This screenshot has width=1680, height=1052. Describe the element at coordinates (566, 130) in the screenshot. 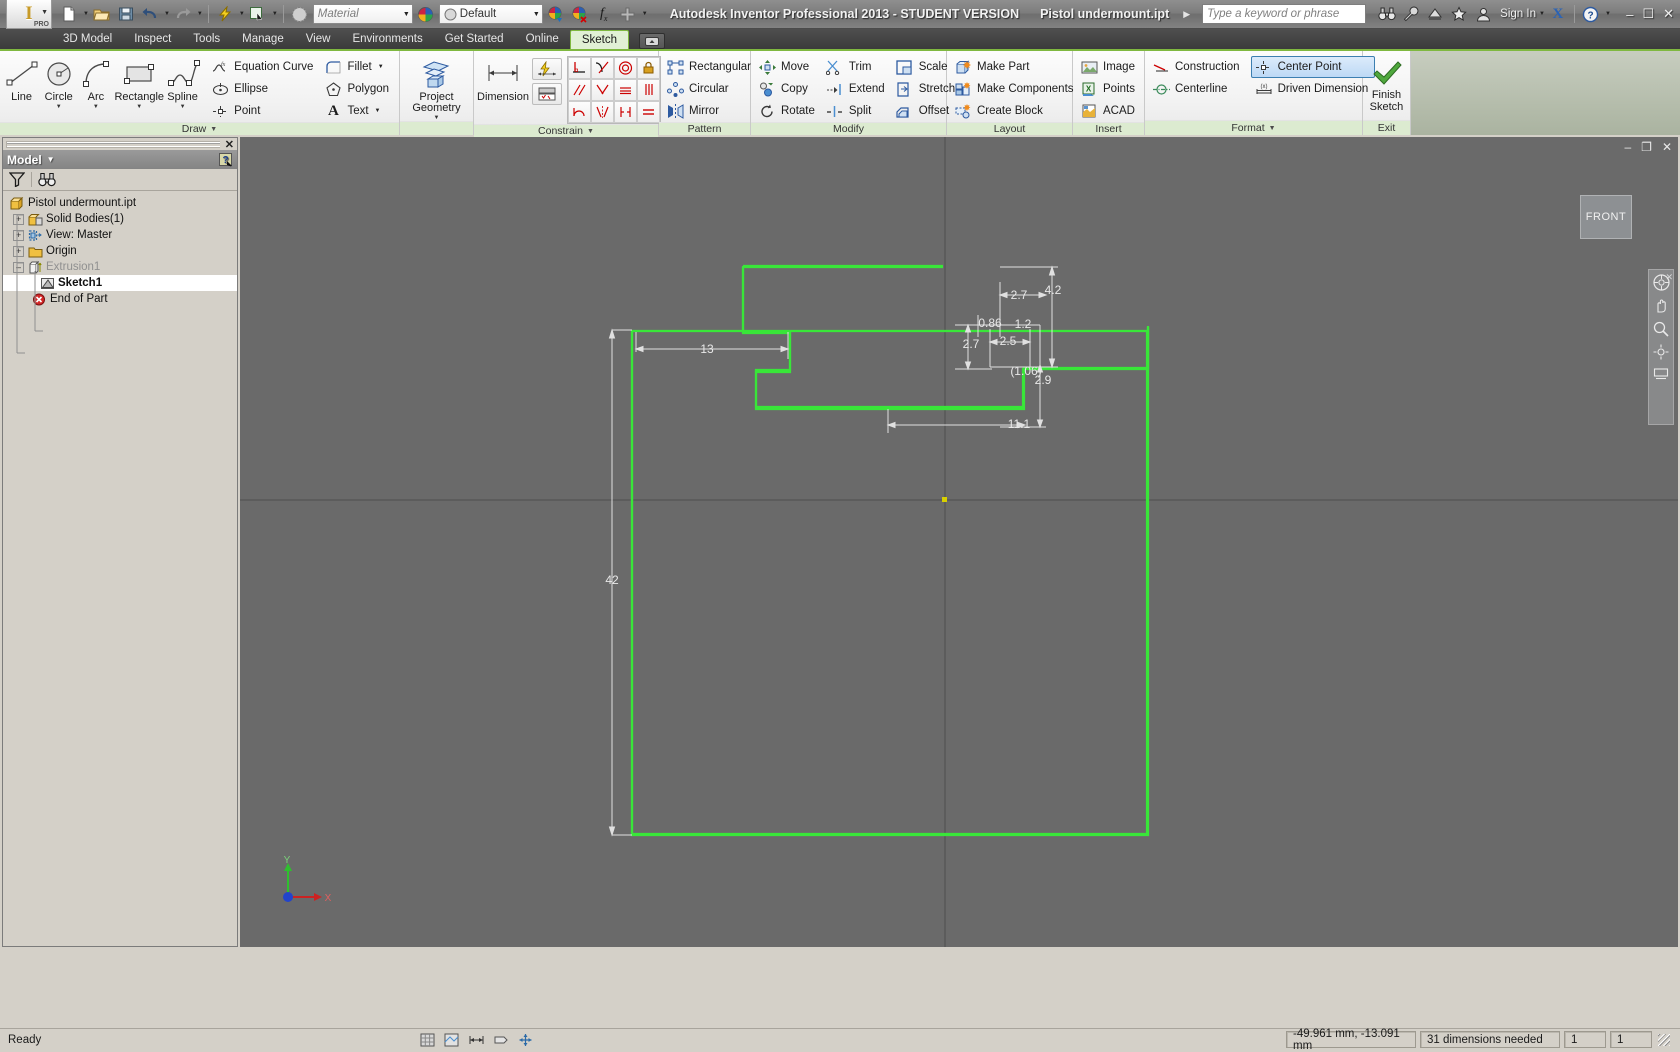

I see `panel-label-constrain: Constrain ▼` at that location.